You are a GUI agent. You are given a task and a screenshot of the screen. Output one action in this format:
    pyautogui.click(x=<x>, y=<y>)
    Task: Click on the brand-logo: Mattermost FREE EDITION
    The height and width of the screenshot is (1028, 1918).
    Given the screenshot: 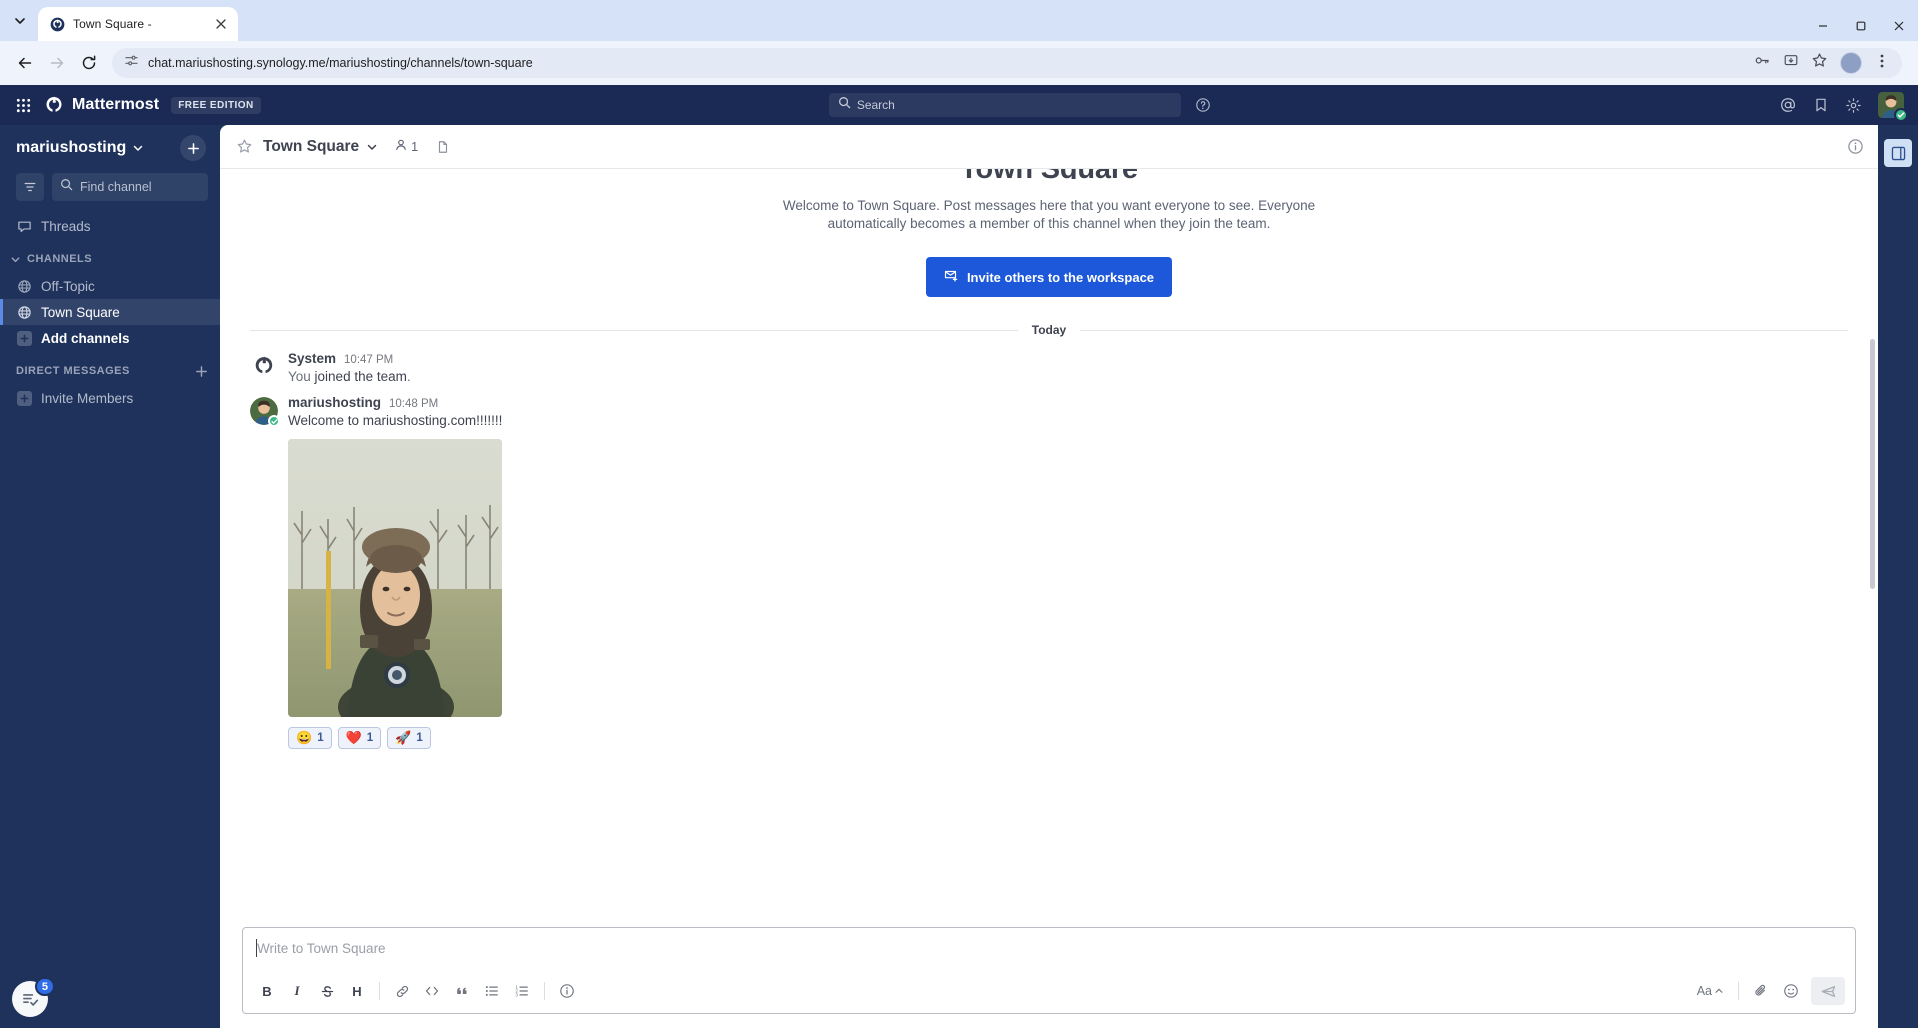 What is the action you would take?
    pyautogui.click(x=152, y=105)
    